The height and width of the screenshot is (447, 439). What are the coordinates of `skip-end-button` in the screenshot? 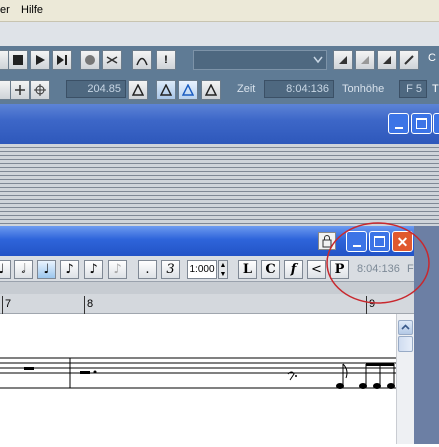 It's located at (62, 60).